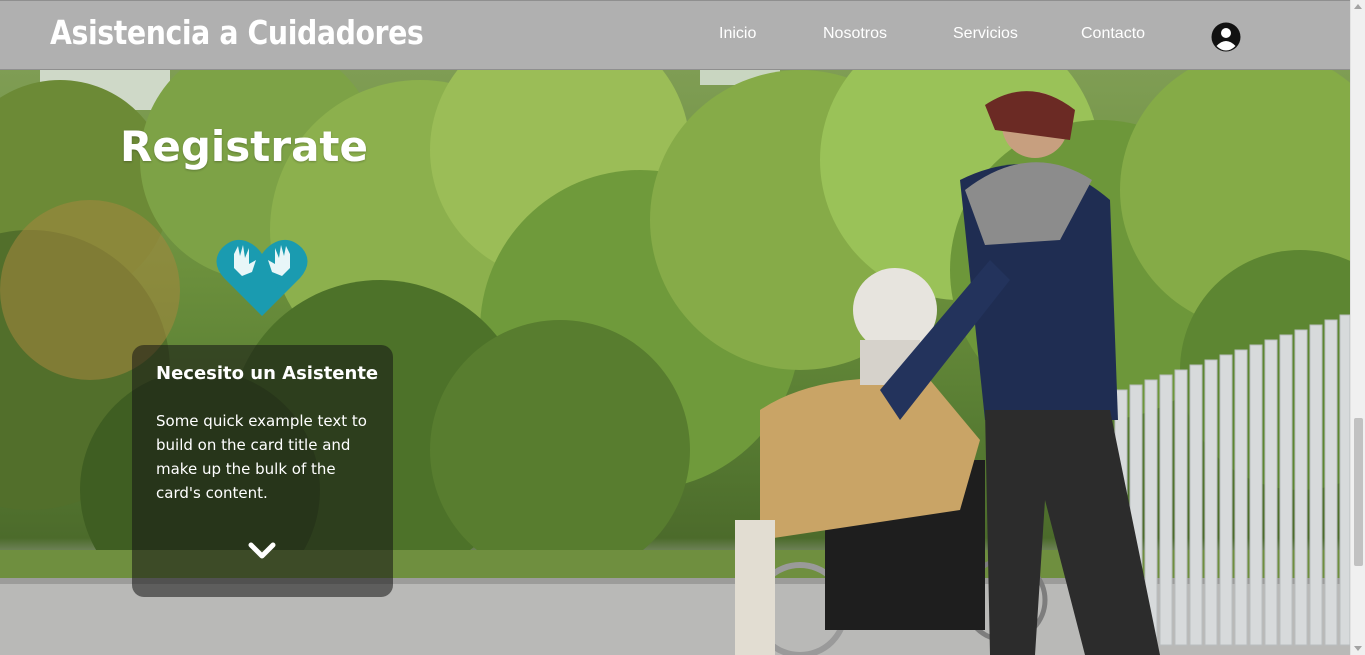  What do you see at coordinates (267, 373) in the screenshot?
I see `card-title: Necesito un Asistente` at bounding box center [267, 373].